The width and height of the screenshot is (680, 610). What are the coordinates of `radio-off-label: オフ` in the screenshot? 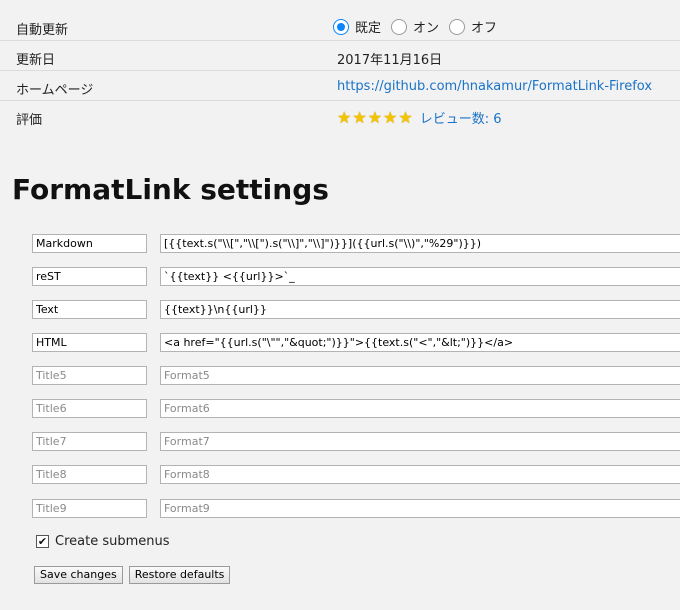 It's located at (484, 28).